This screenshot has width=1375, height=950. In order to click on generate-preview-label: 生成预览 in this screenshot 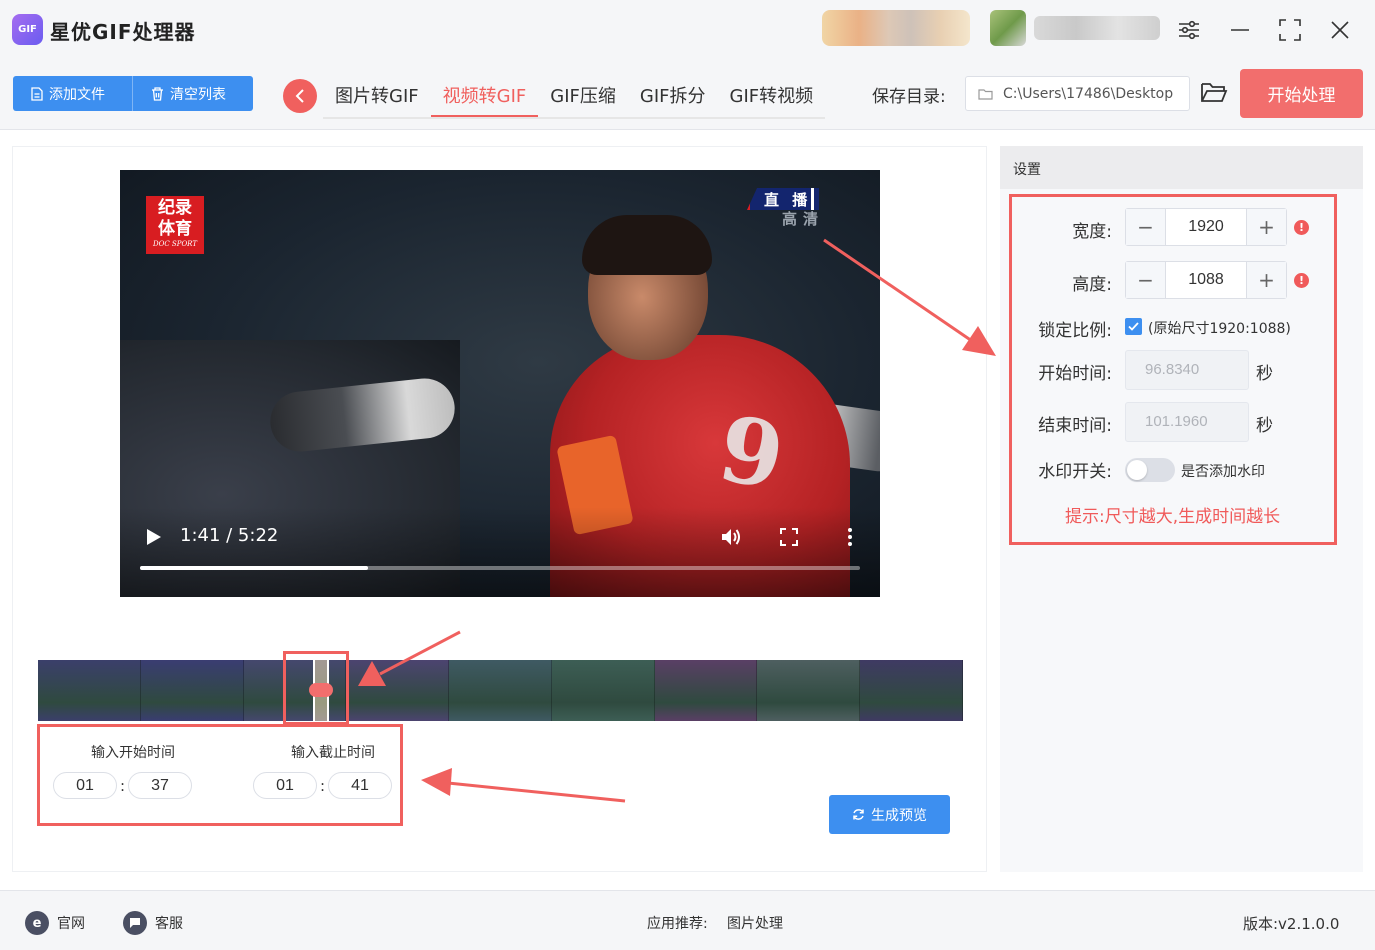, I will do `click(899, 815)`.